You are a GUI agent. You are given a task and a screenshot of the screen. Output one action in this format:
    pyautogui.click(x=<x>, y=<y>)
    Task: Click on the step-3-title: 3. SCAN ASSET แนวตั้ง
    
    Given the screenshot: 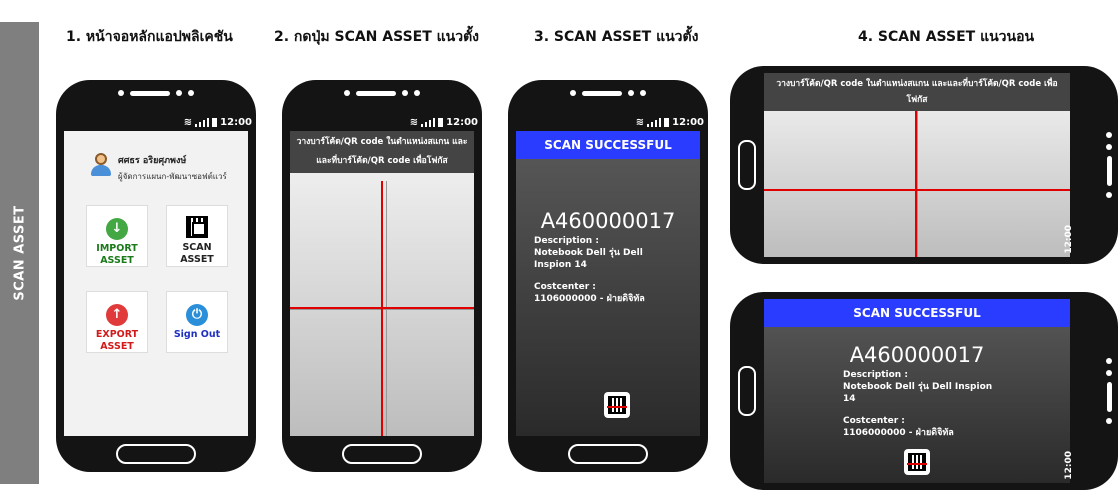 What is the action you would take?
    pyautogui.click(x=616, y=37)
    